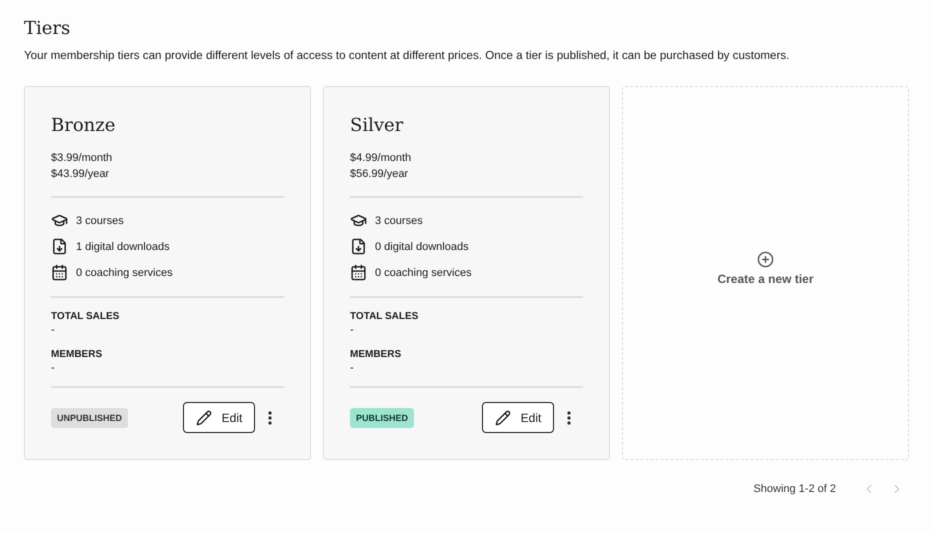 The height and width of the screenshot is (534, 930). What do you see at coordinates (381, 158) in the screenshot?
I see `tier-price: $4.99/month` at bounding box center [381, 158].